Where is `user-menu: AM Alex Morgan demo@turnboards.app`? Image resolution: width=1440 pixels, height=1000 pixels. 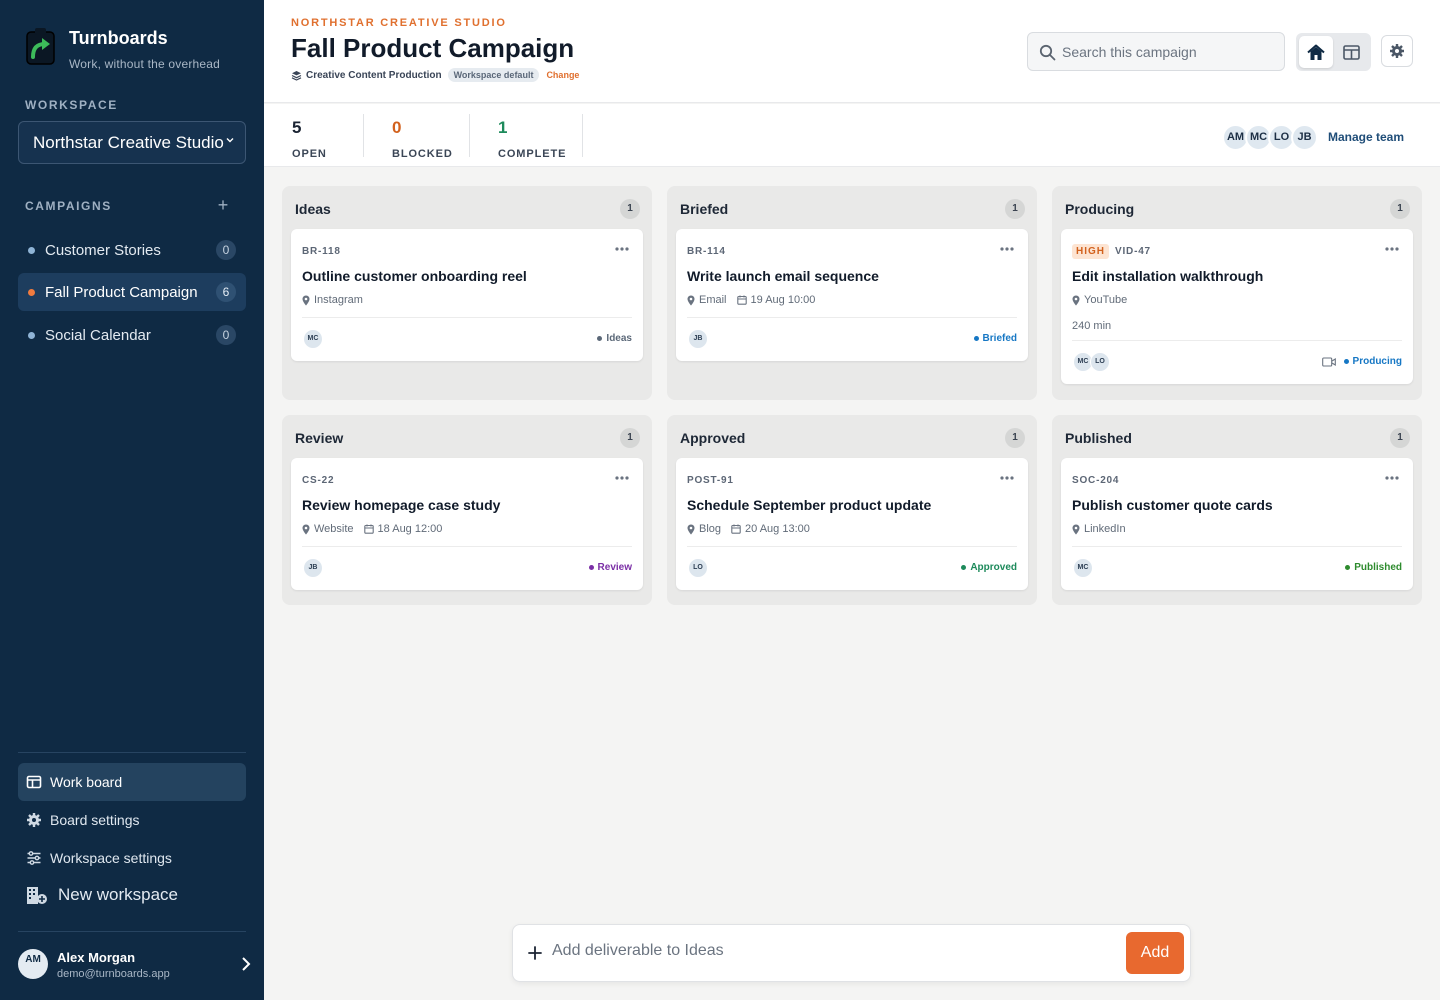
user-menu: AM Alex Morgan demo@turnboards.app is located at coordinates (135, 966).